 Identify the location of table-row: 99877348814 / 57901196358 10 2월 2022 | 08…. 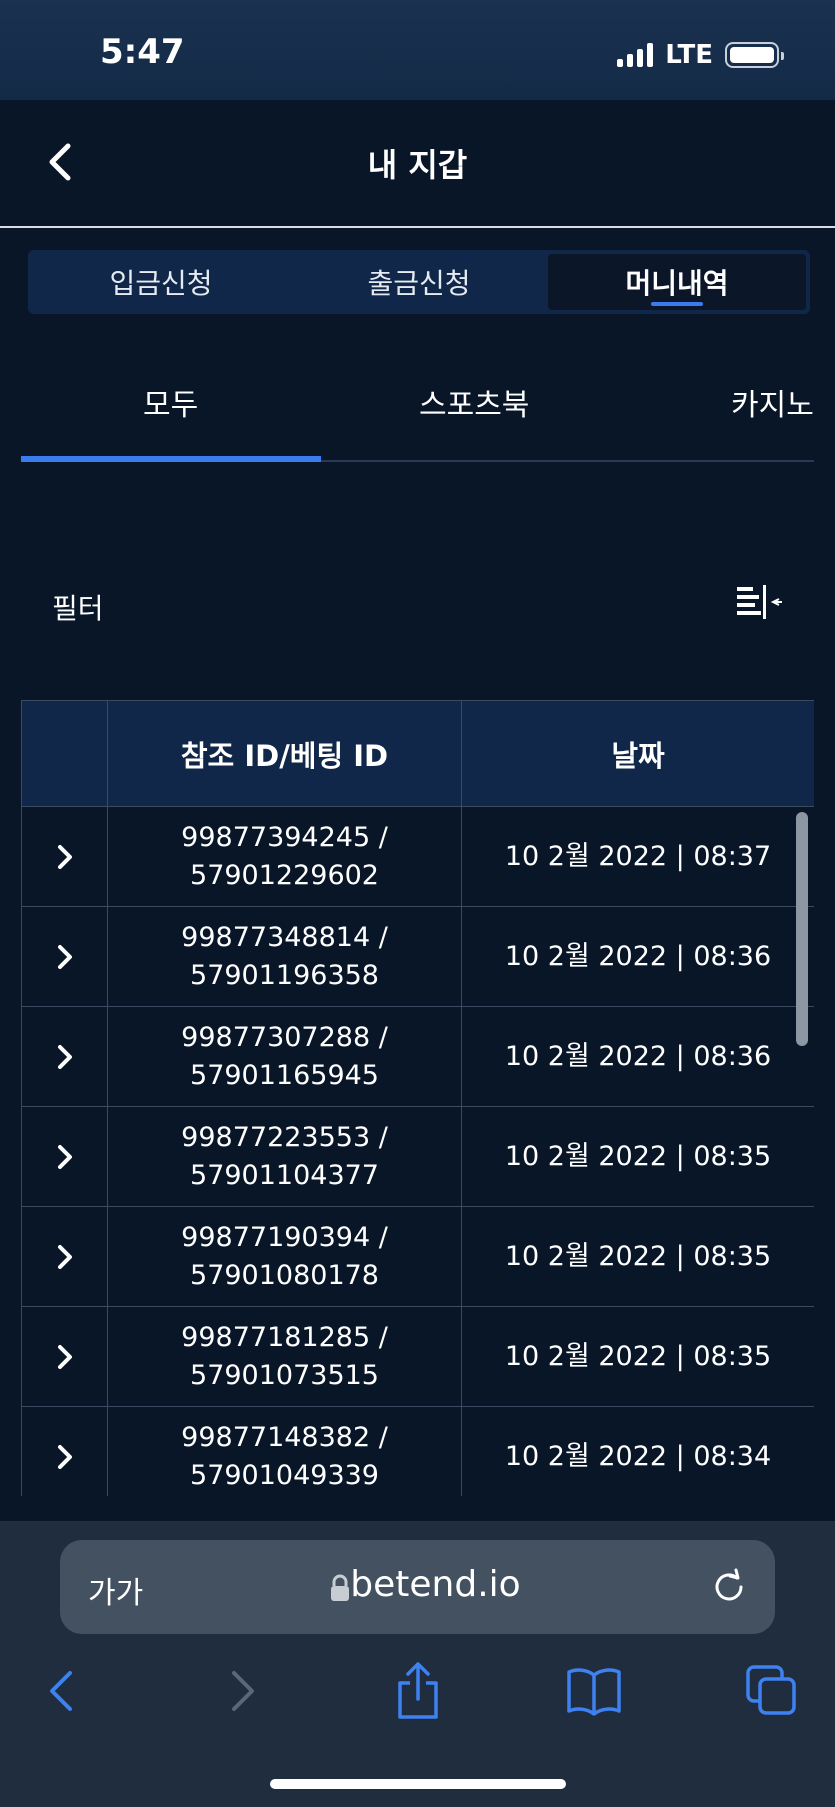
(417, 956).